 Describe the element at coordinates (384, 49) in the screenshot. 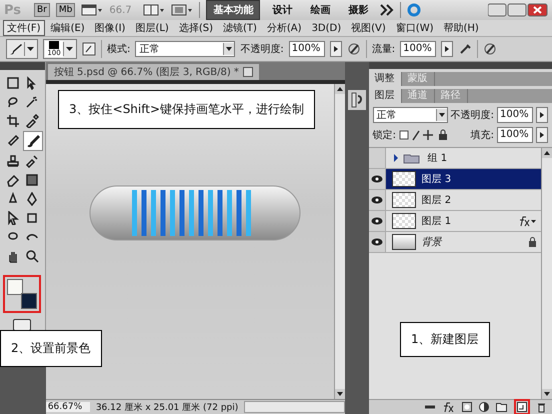

I see `flow-label: 流量:` at that location.